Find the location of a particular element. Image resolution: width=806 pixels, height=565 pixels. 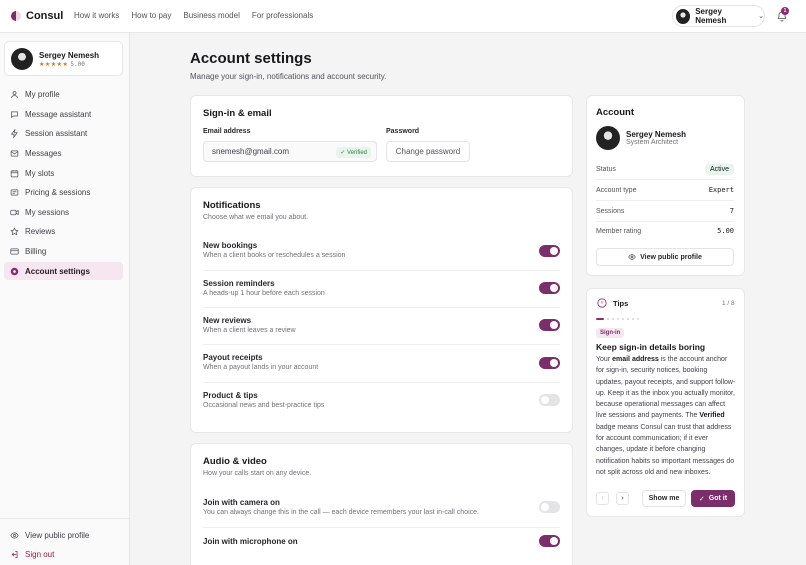

sidebar-item-label: My sessions is located at coordinates (47, 212).